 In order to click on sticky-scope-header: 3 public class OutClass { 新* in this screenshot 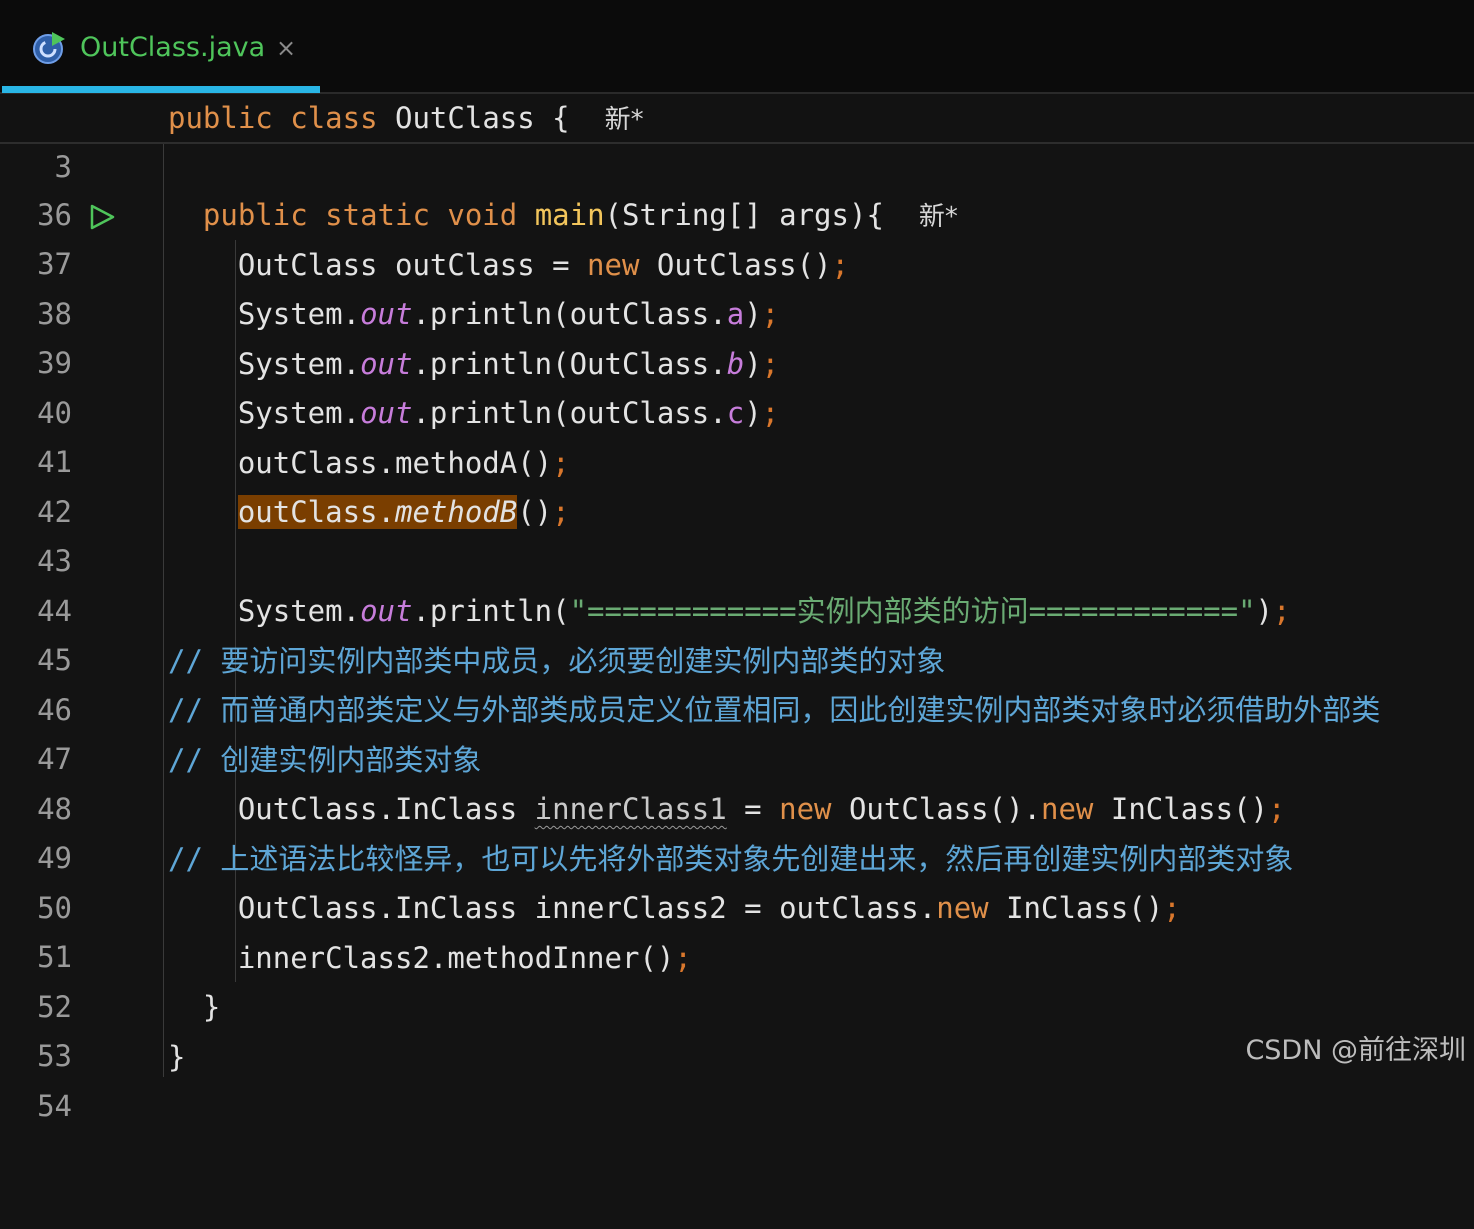, I will do `click(737, 139)`.